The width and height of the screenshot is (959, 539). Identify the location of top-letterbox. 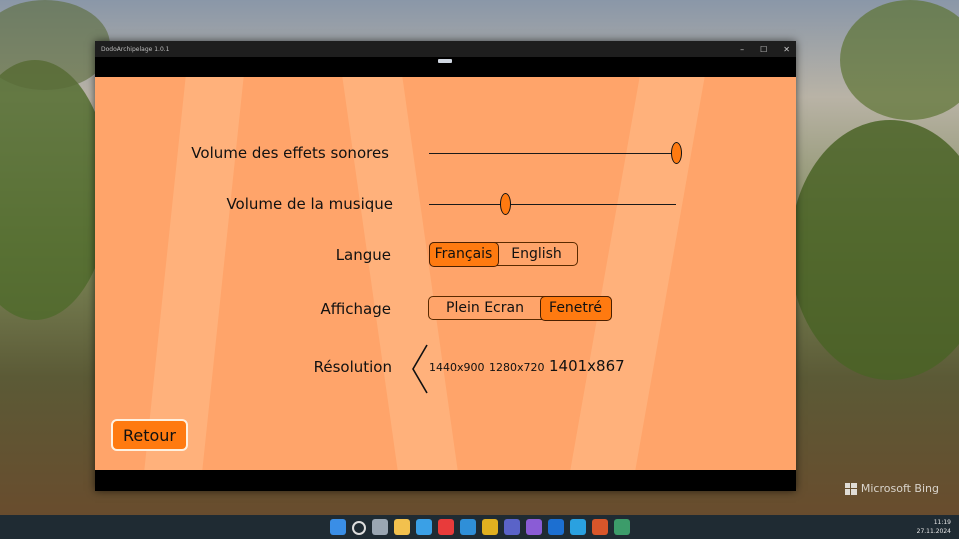
(445, 67).